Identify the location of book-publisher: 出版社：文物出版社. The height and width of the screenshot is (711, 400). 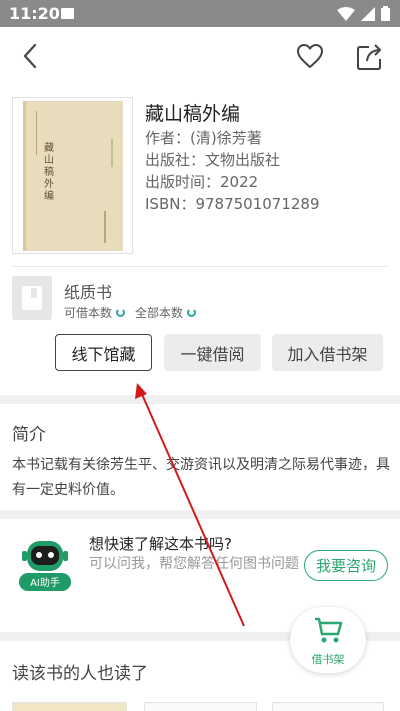
(213, 160).